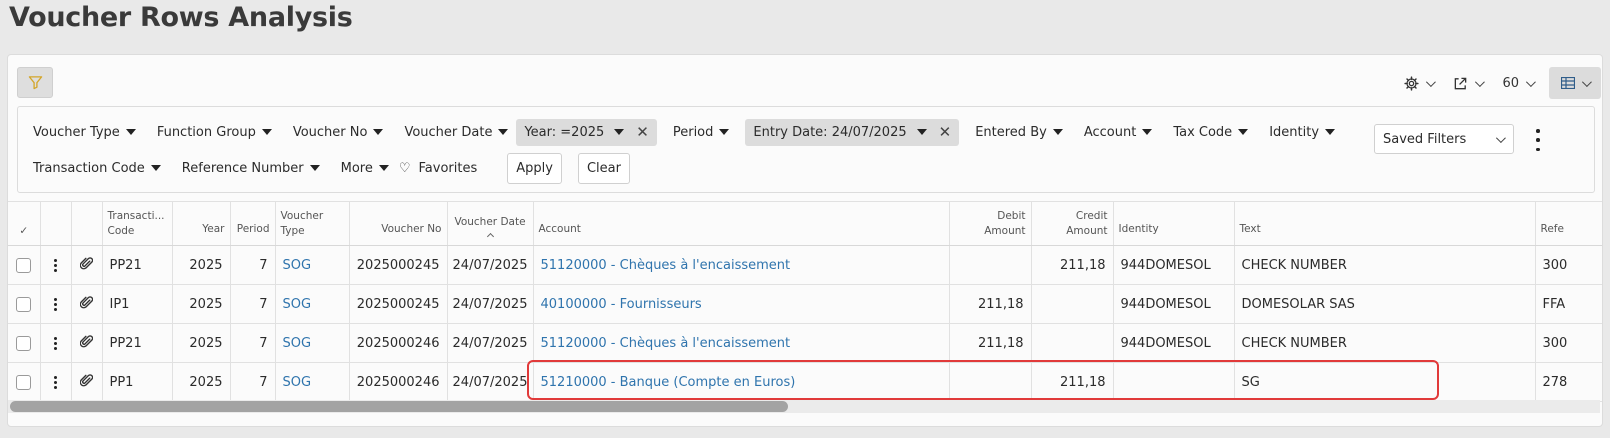 The height and width of the screenshot is (438, 1610). Describe the element at coordinates (490, 236) in the screenshot. I see `sort-ascending-icon` at that location.